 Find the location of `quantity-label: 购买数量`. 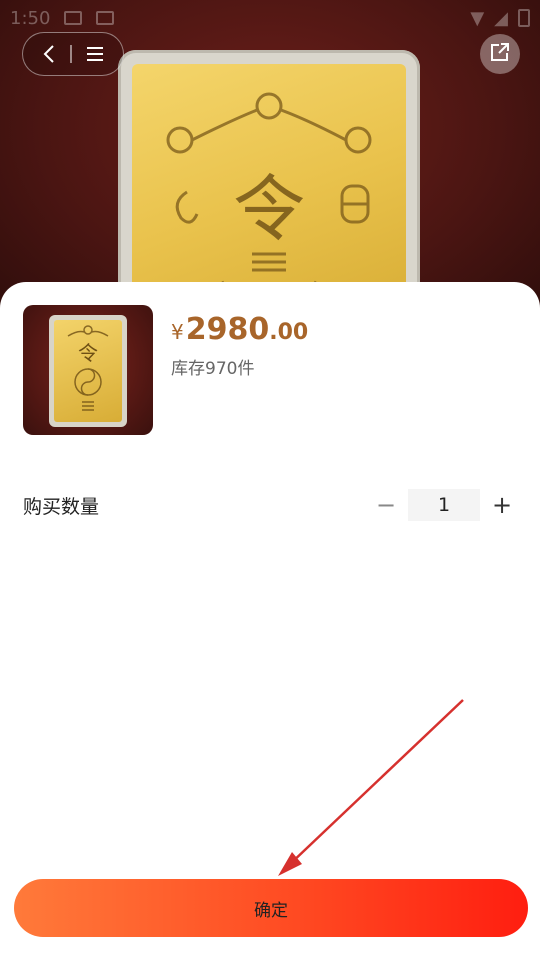

quantity-label: 购买数量 is located at coordinates (61, 507).